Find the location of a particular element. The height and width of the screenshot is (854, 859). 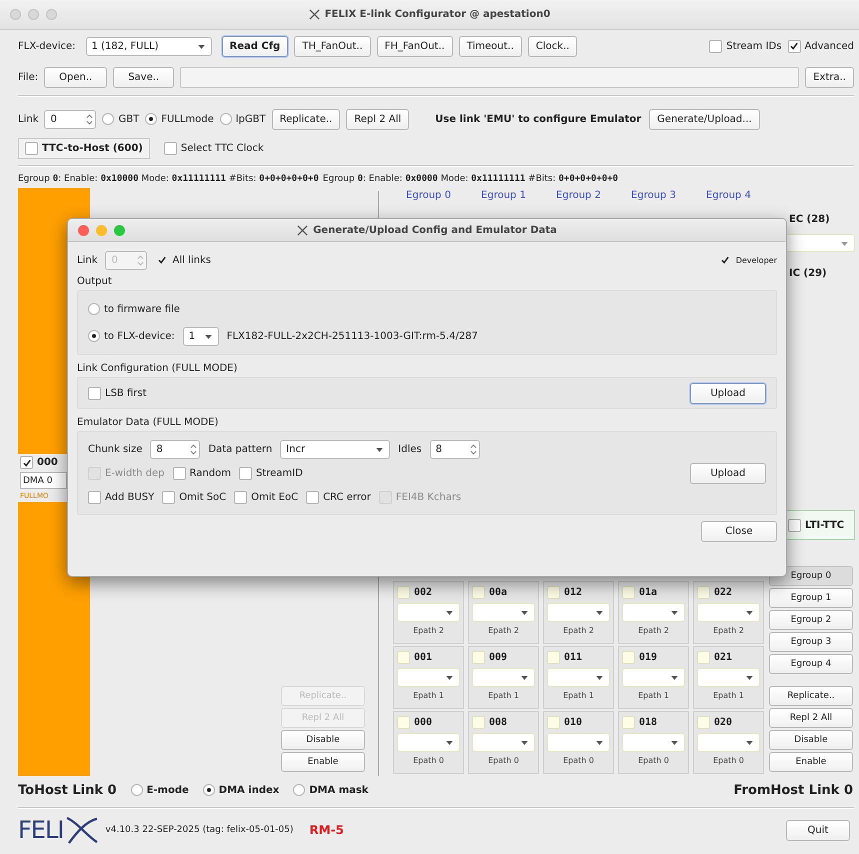

data-pattern-dropdown: Incr is located at coordinates (335, 449).